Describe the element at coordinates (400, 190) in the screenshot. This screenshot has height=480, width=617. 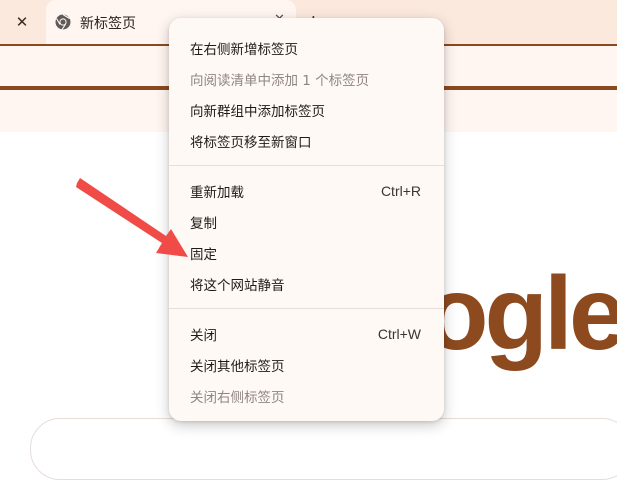
I see `menu-item-shortcut: Ctrl+R` at that location.